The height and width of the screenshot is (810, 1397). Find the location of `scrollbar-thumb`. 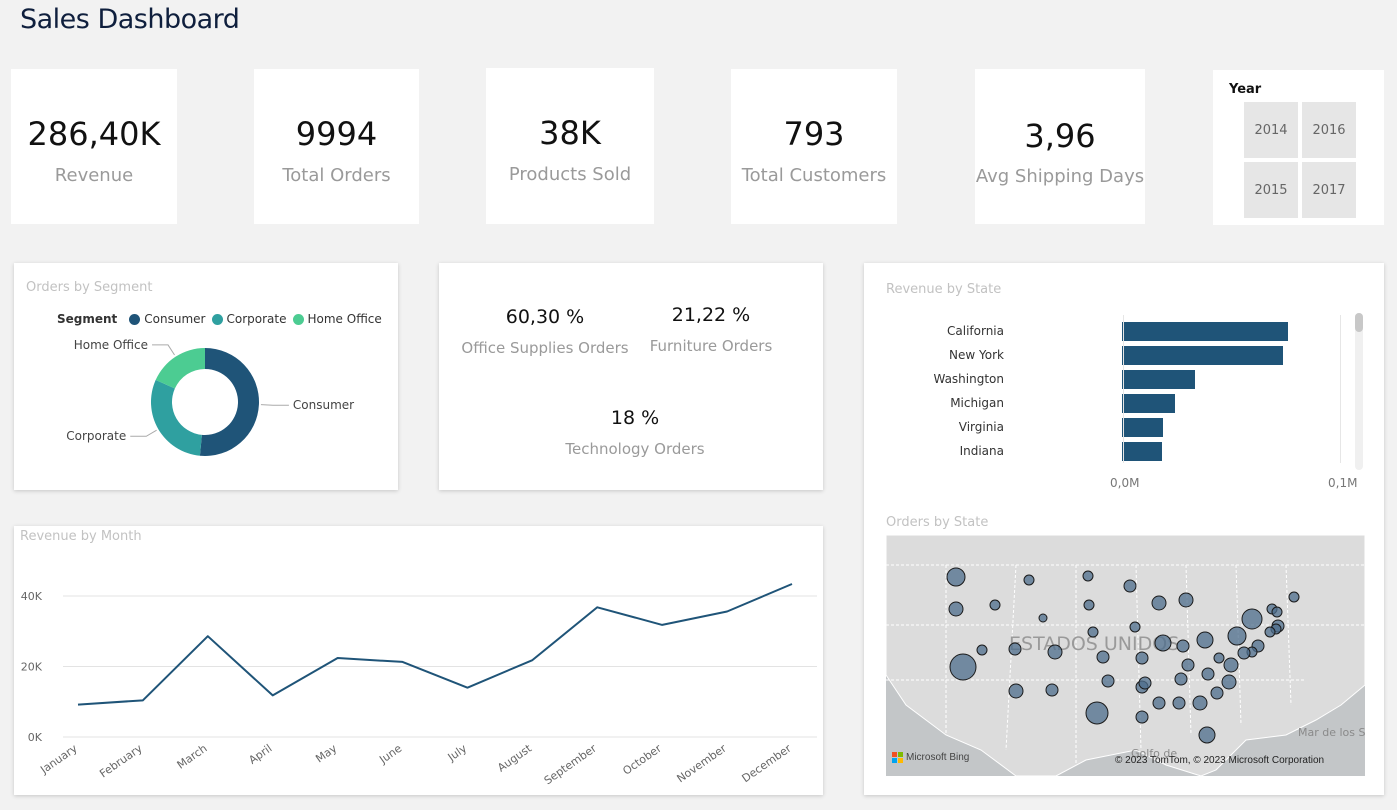

scrollbar-thumb is located at coordinates (1359, 322).